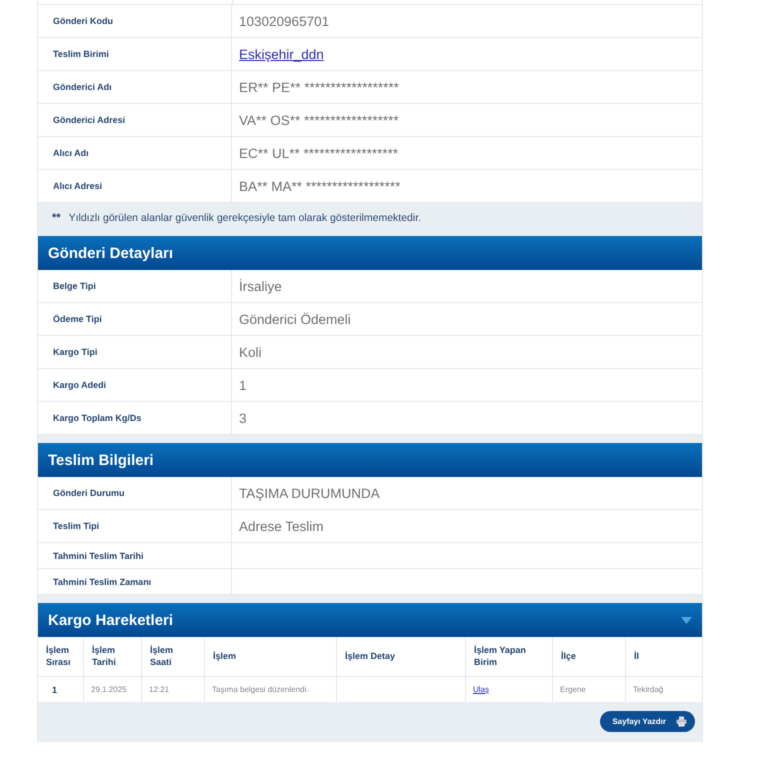 This screenshot has height=768, width=768. Describe the element at coordinates (159, 689) in the screenshot. I see `table-cell: 12:21` at that location.